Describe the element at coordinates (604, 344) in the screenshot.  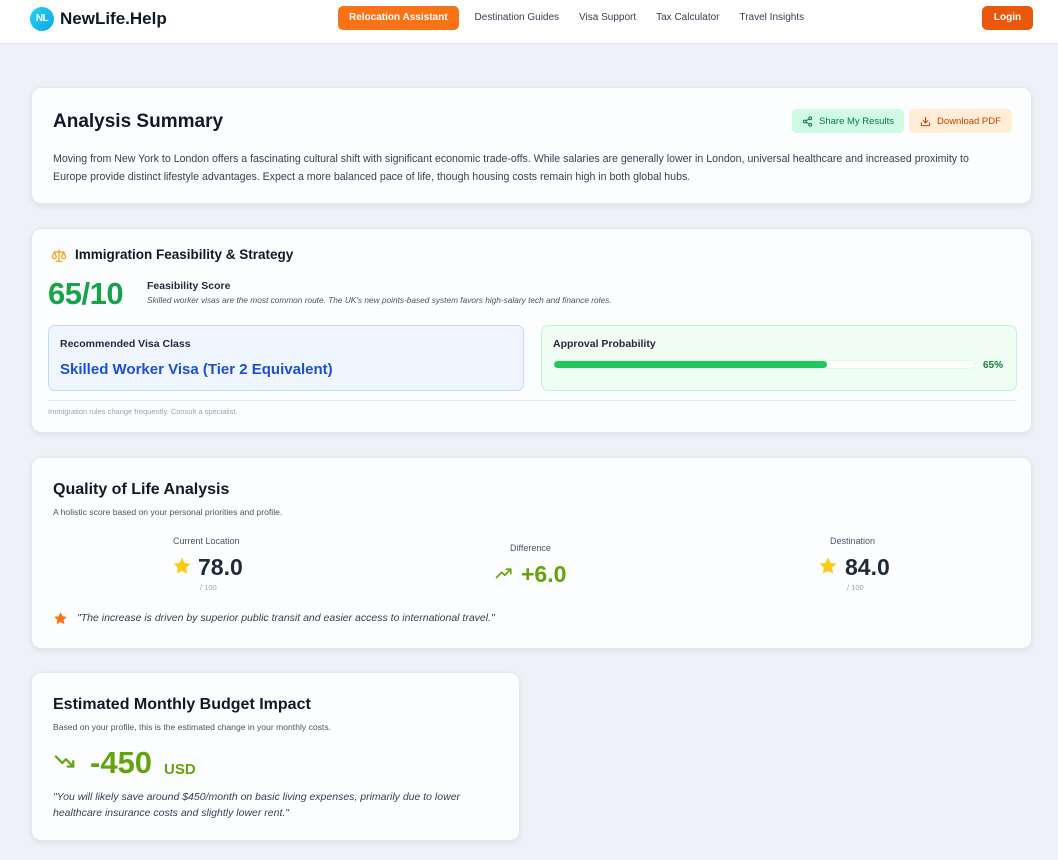
I see `approval-probability-label: Approval Probability` at that location.